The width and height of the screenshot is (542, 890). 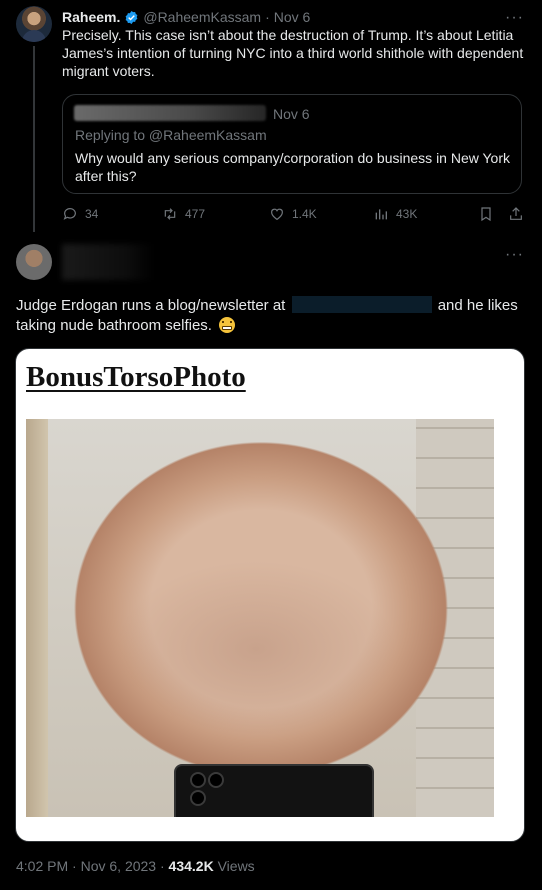 What do you see at coordinates (170, 113) in the screenshot?
I see `blurred-author` at bounding box center [170, 113].